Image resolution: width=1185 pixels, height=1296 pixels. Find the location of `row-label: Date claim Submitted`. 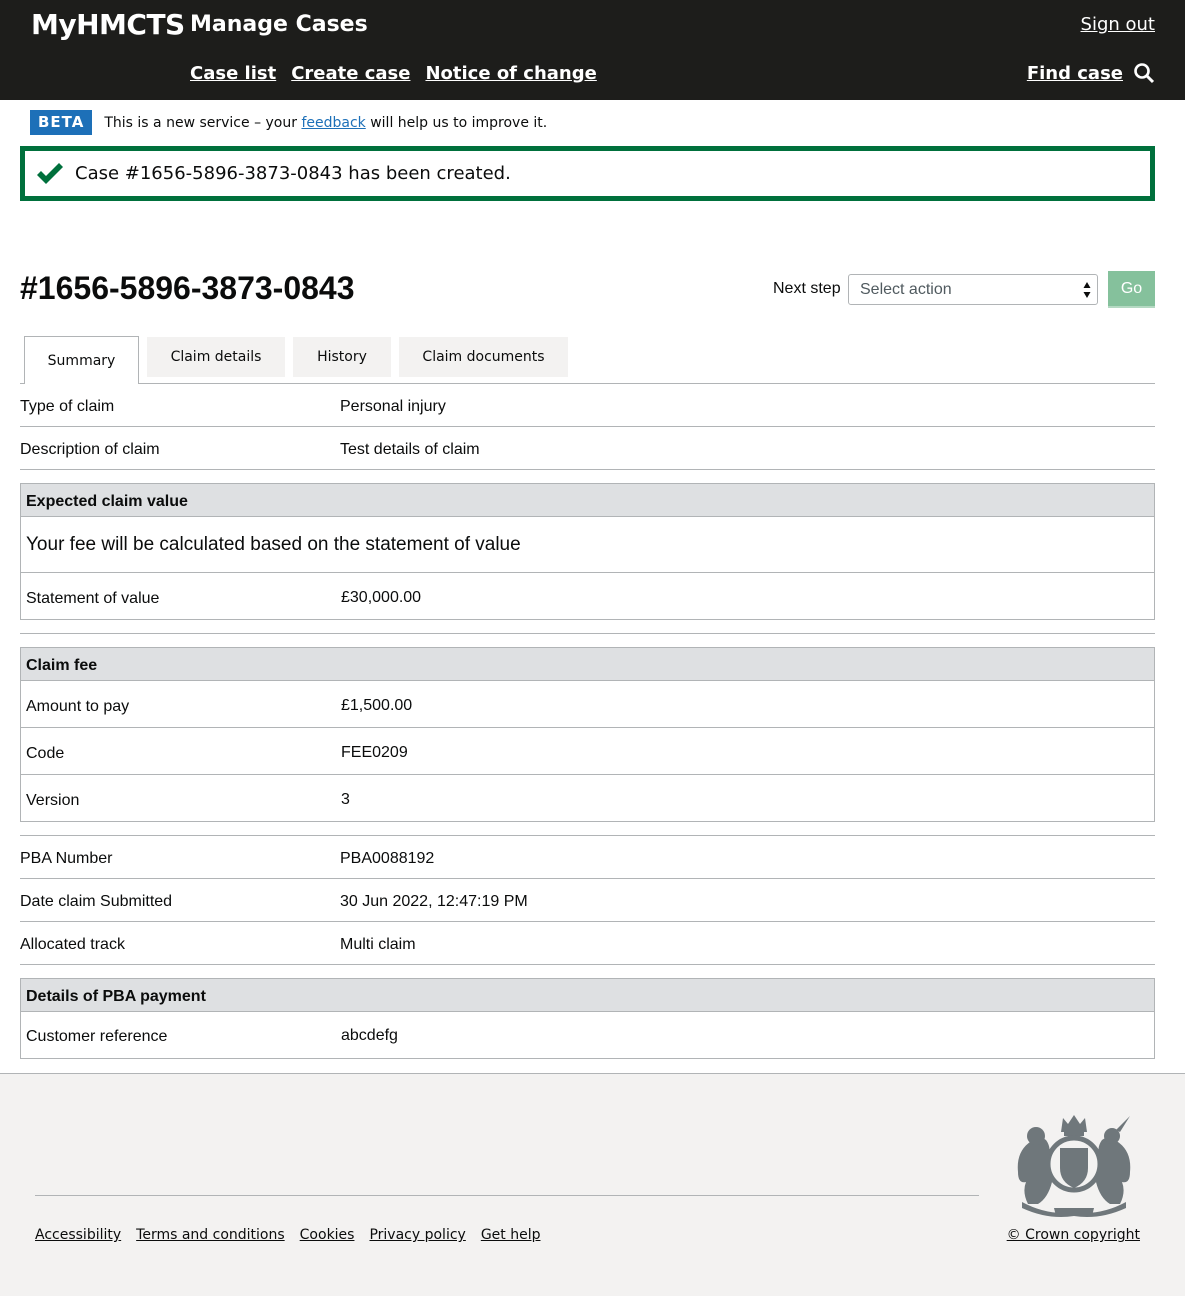

row-label: Date claim Submitted is located at coordinates (96, 901).